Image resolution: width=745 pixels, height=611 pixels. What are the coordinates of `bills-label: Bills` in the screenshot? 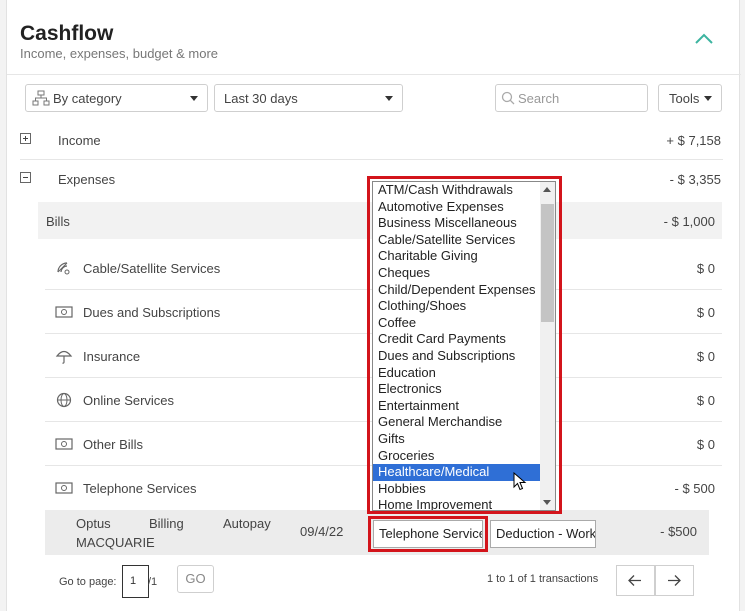 It's located at (58, 221).